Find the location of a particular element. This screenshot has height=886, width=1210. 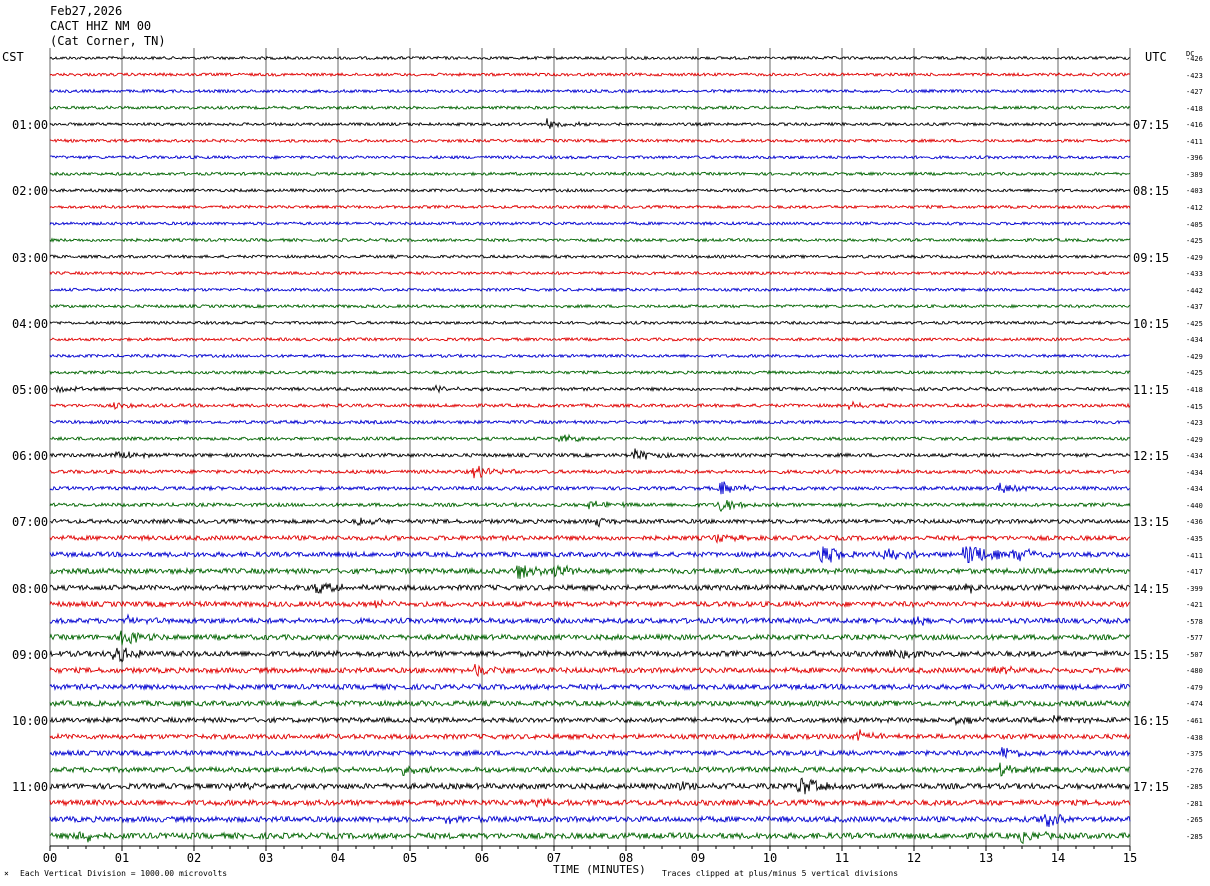

utc-time-label: 17:15 is located at coordinates (1151, 787).